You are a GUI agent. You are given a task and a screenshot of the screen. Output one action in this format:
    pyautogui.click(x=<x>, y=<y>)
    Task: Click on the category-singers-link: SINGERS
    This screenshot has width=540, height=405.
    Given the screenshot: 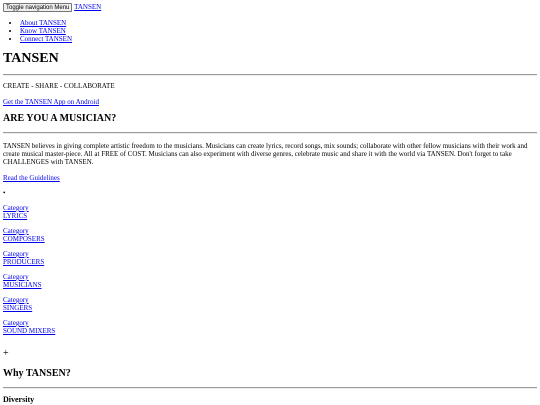 What is the action you would take?
    pyautogui.click(x=17, y=308)
    